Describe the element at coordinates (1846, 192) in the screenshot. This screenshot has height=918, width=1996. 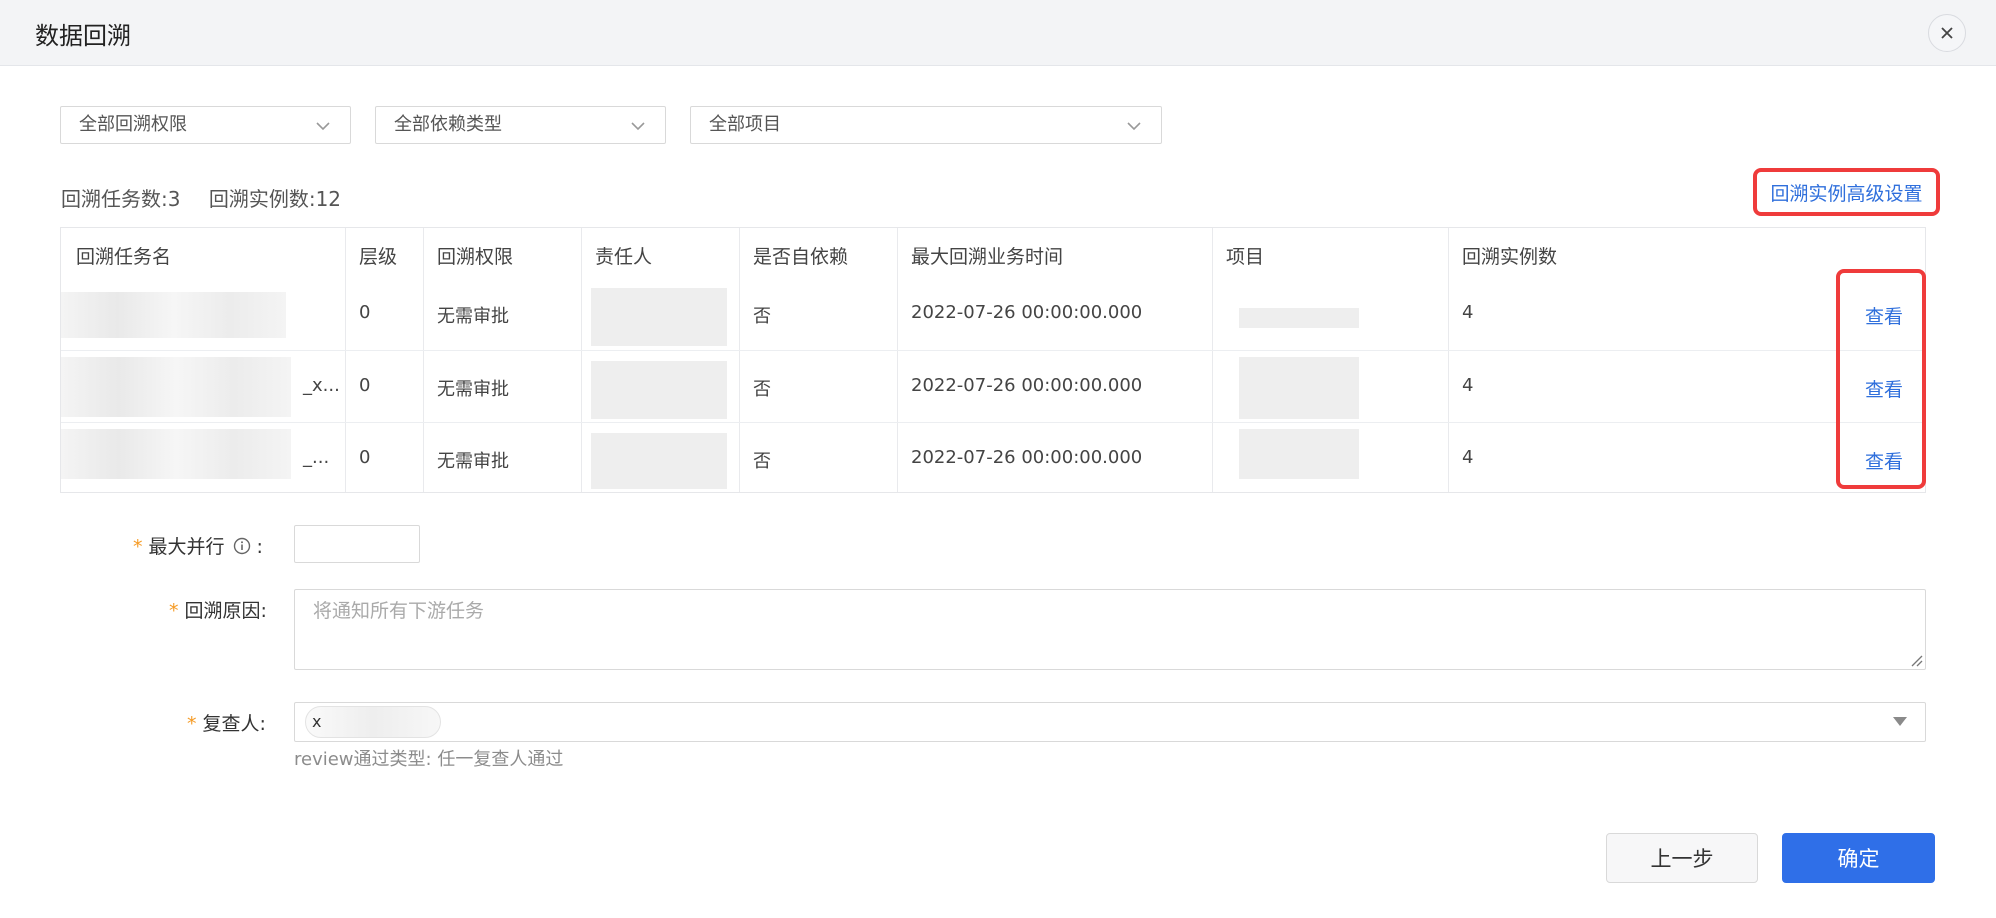
I see `advanced-settings-link: 回溯实例高级设置` at that location.